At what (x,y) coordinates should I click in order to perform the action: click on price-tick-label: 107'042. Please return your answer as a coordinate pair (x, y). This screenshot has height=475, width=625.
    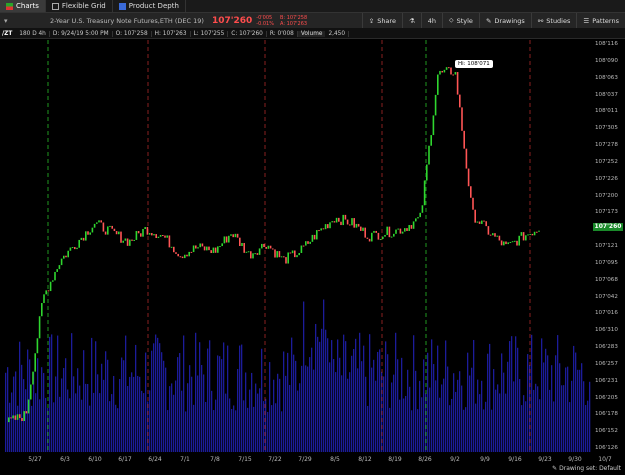
    Looking at the image, I should click on (606, 296).